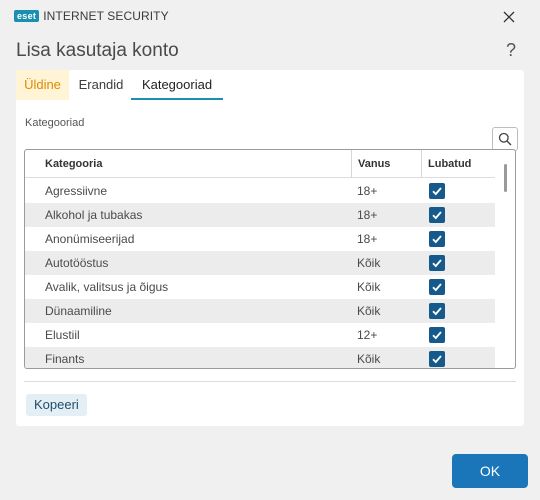 This screenshot has height=500, width=540. I want to click on category-name: Finants, so click(65, 359).